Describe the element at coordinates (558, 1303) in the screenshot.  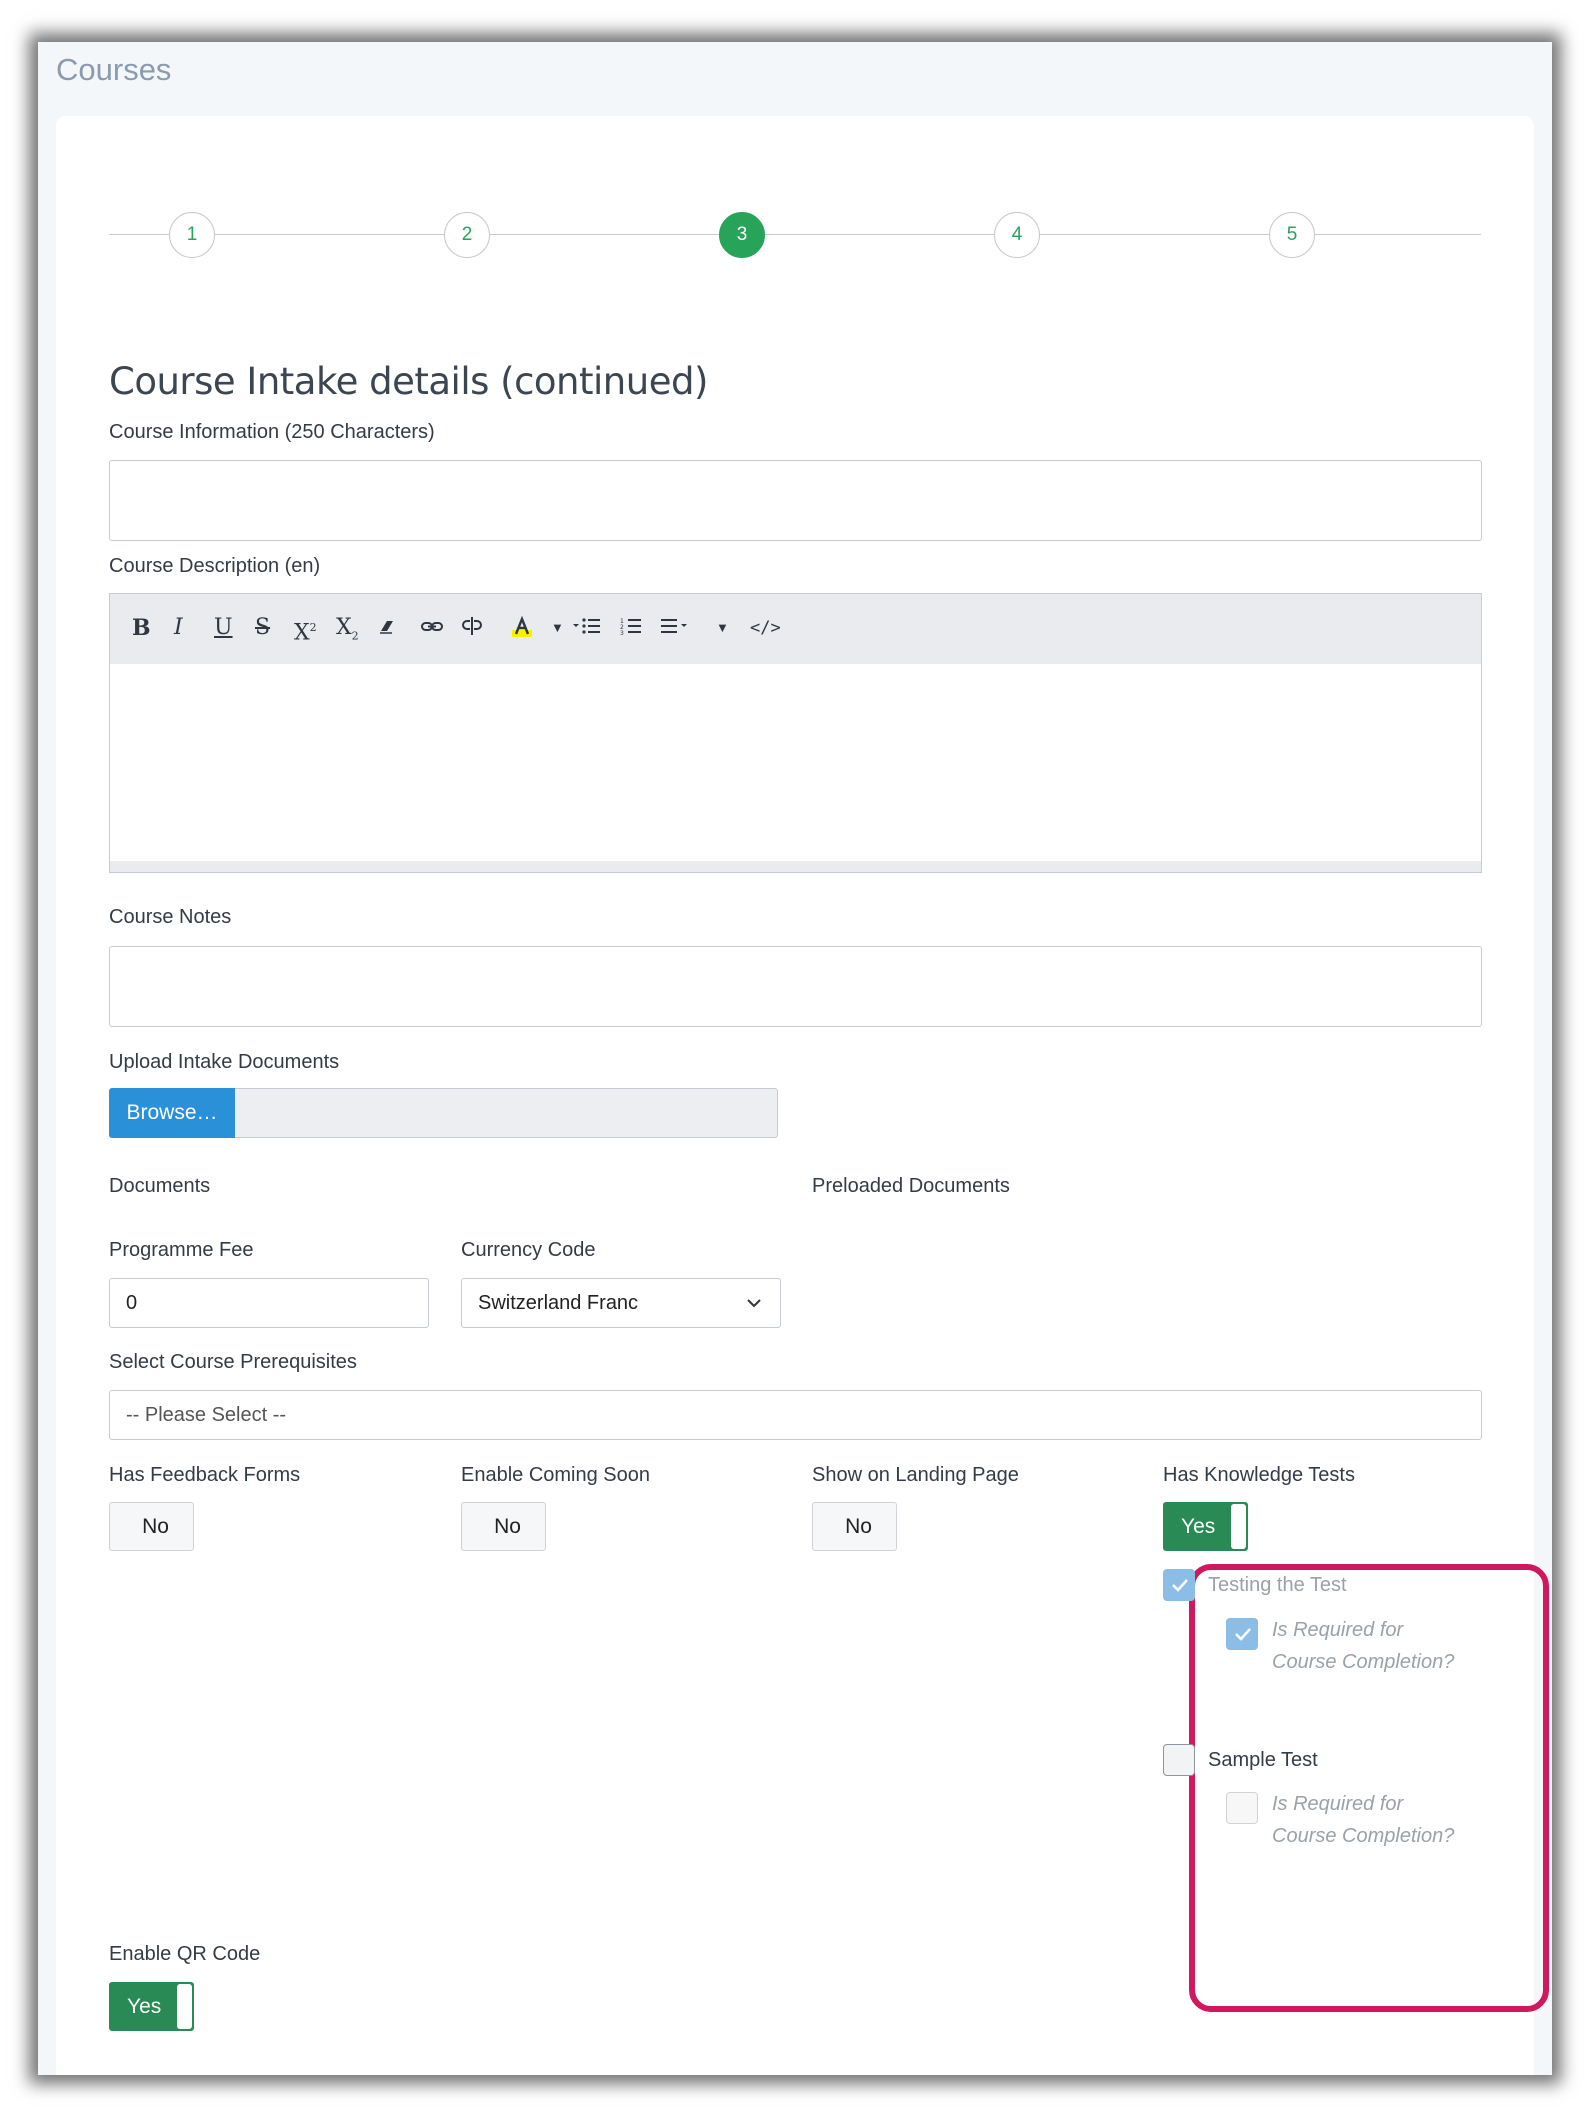
I see `currency-code-value: Switzerland Franc` at that location.